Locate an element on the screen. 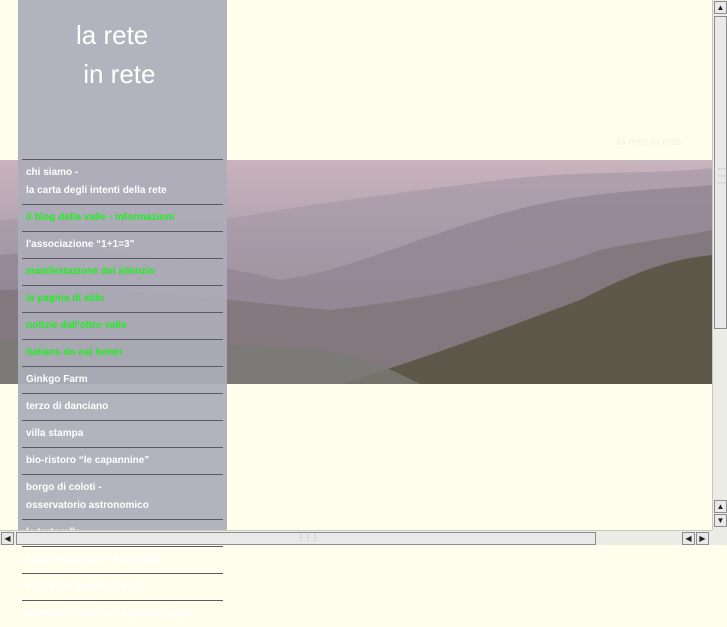 Image resolution: width=727 pixels, height=627 pixels. site-title: la rete in rete is located at coordinates (116, 54).